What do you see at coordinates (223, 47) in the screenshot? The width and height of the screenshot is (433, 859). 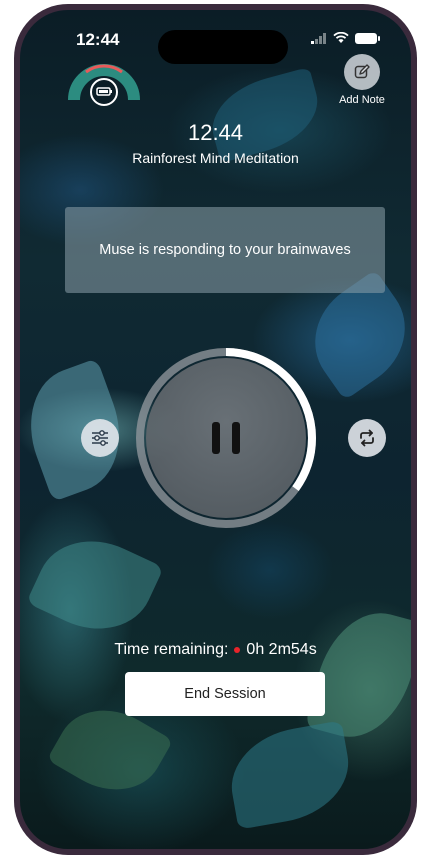 I see `dynamic-island` at bounding box center [223, 47].